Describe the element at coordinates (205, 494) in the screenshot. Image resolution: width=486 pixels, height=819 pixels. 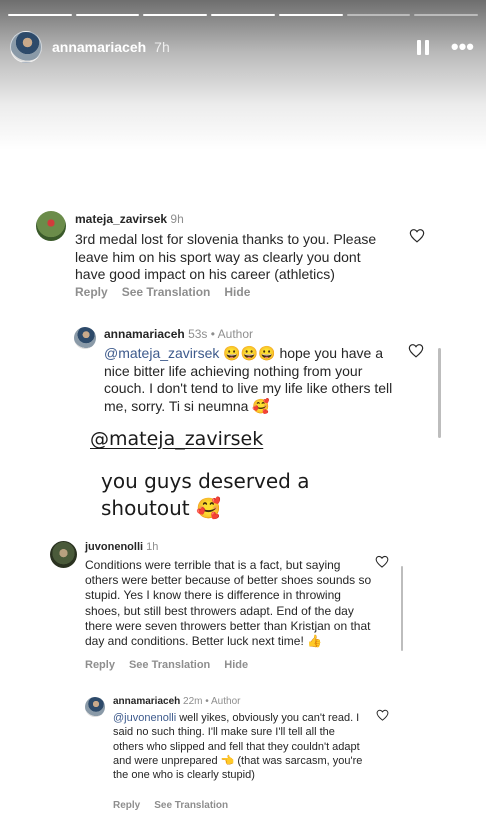
I see `overlay-shoutout-text: you guys deserved a shoutout 🥰` at that location.